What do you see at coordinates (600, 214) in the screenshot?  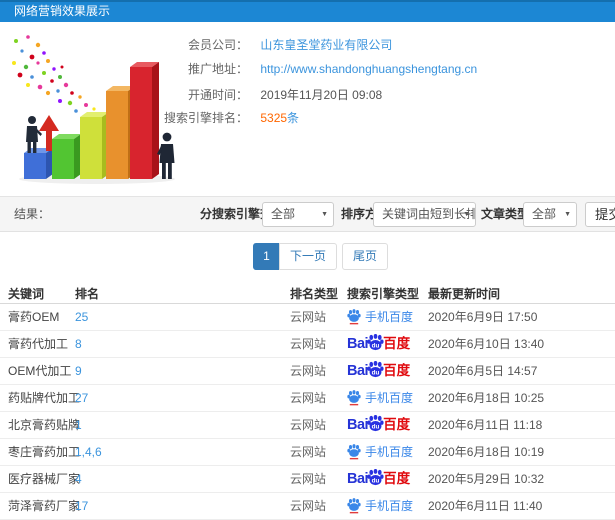 I see `submit-button: 提交` at bounding box center [600, 214].